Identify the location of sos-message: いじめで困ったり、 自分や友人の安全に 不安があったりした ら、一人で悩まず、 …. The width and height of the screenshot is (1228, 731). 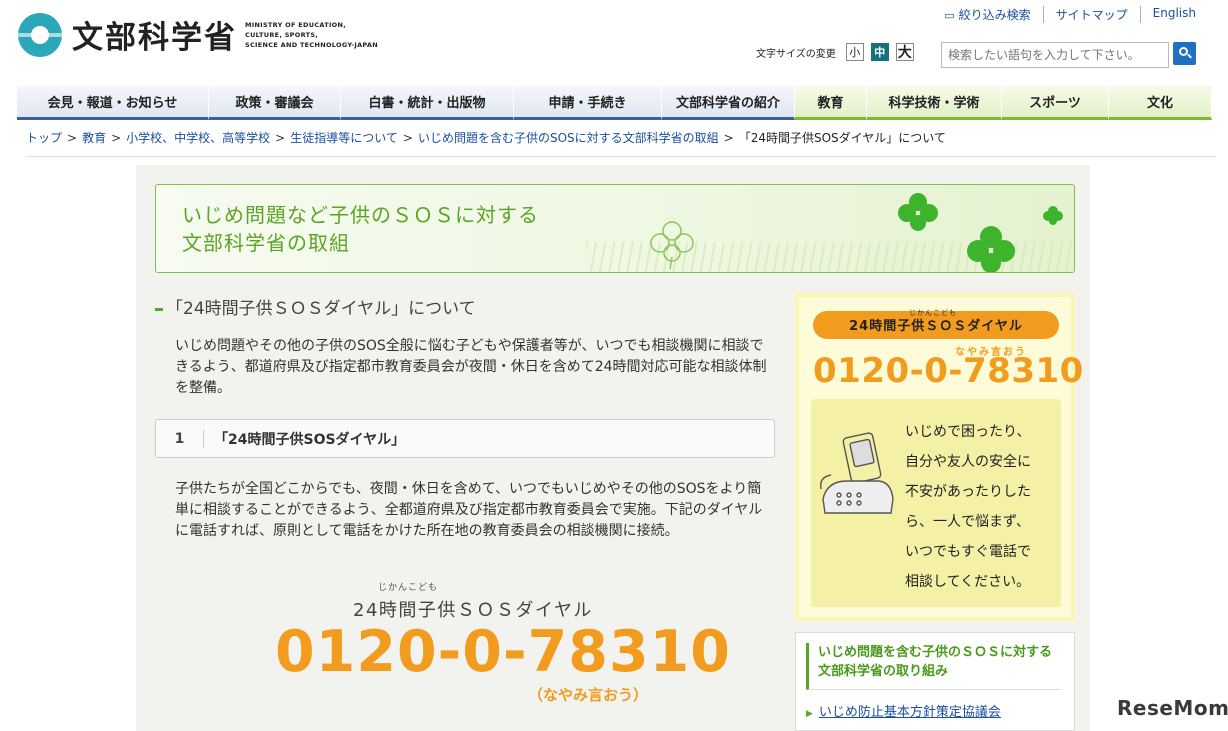
(968, 507).